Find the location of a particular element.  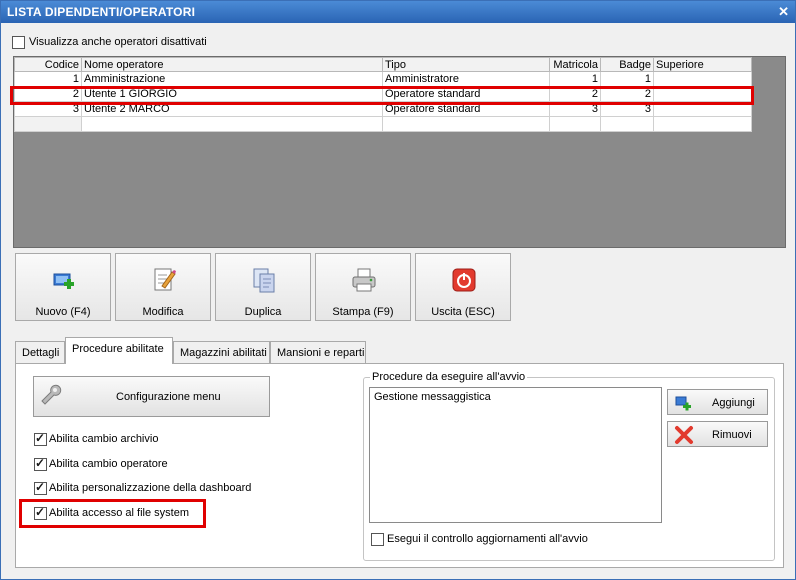

row-highlight-frame is located at coordinates (382, 95).